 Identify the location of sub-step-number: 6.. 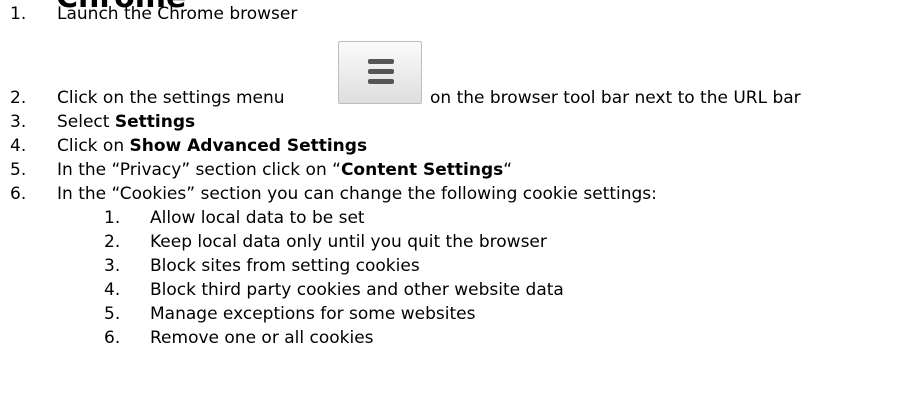
(112, 338).